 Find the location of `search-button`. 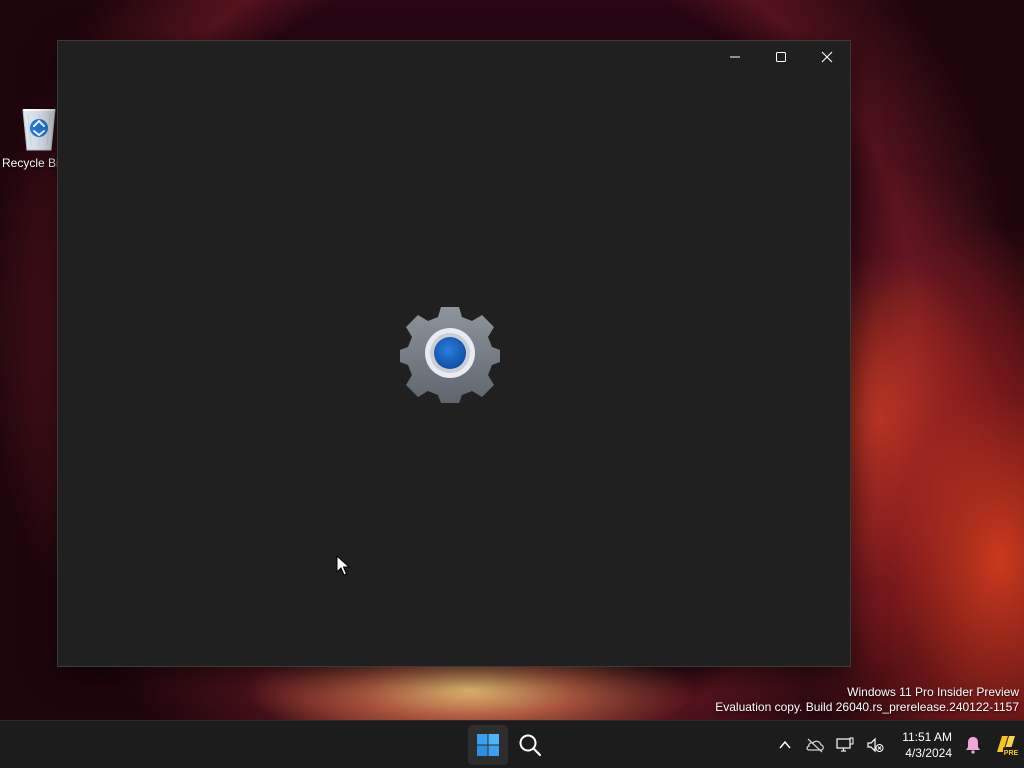

search-button is located at coordinates (530, 745).